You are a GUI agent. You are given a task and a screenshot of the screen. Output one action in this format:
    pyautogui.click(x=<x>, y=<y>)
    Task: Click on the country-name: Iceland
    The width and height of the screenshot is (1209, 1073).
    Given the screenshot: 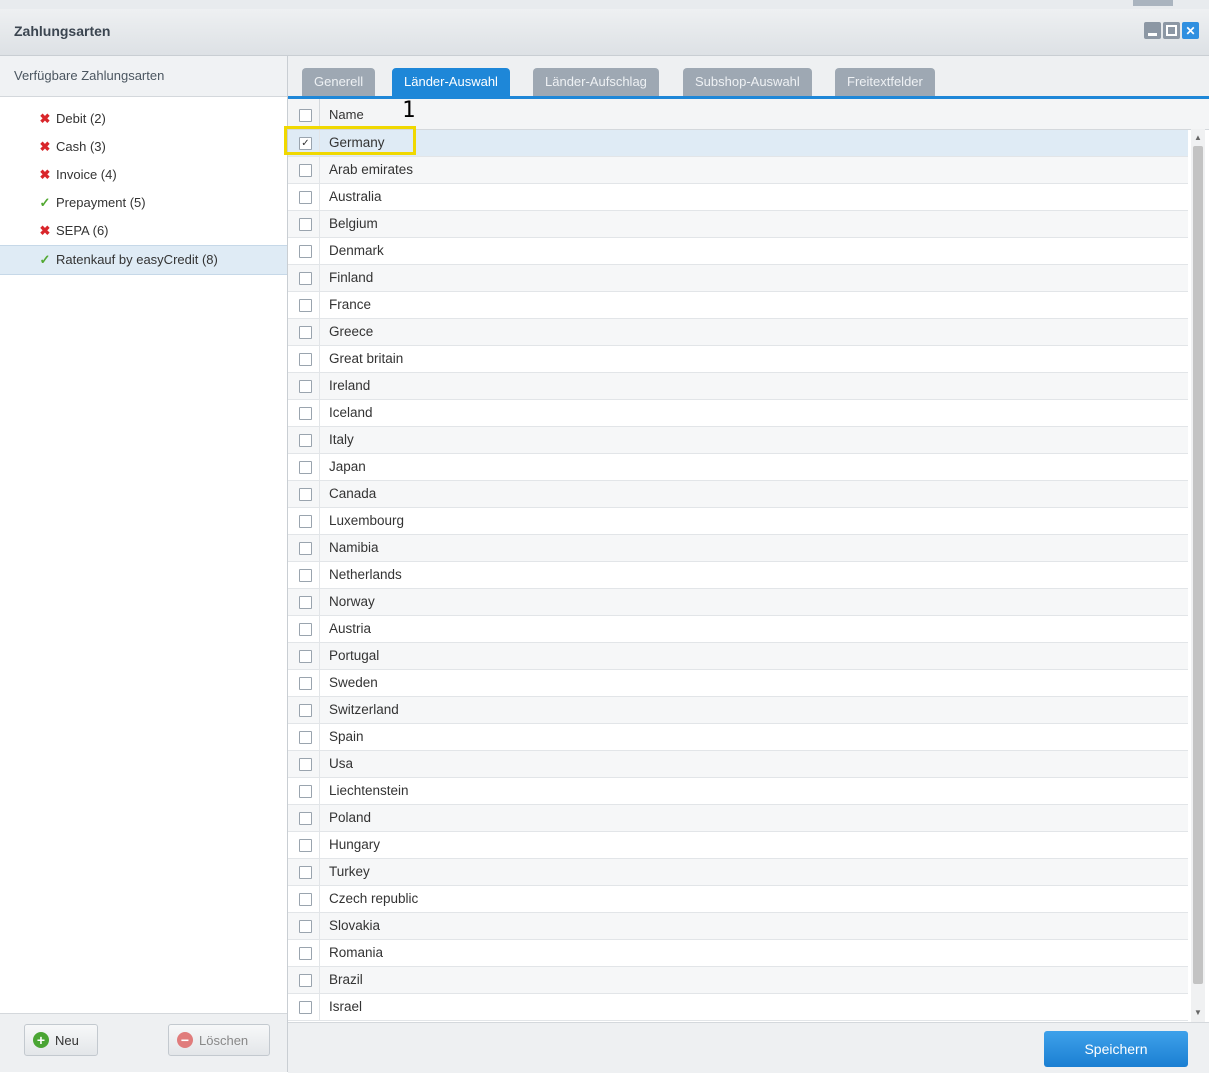 What is the action you would take?
    pyautogui.click(x=351, y=412)
    